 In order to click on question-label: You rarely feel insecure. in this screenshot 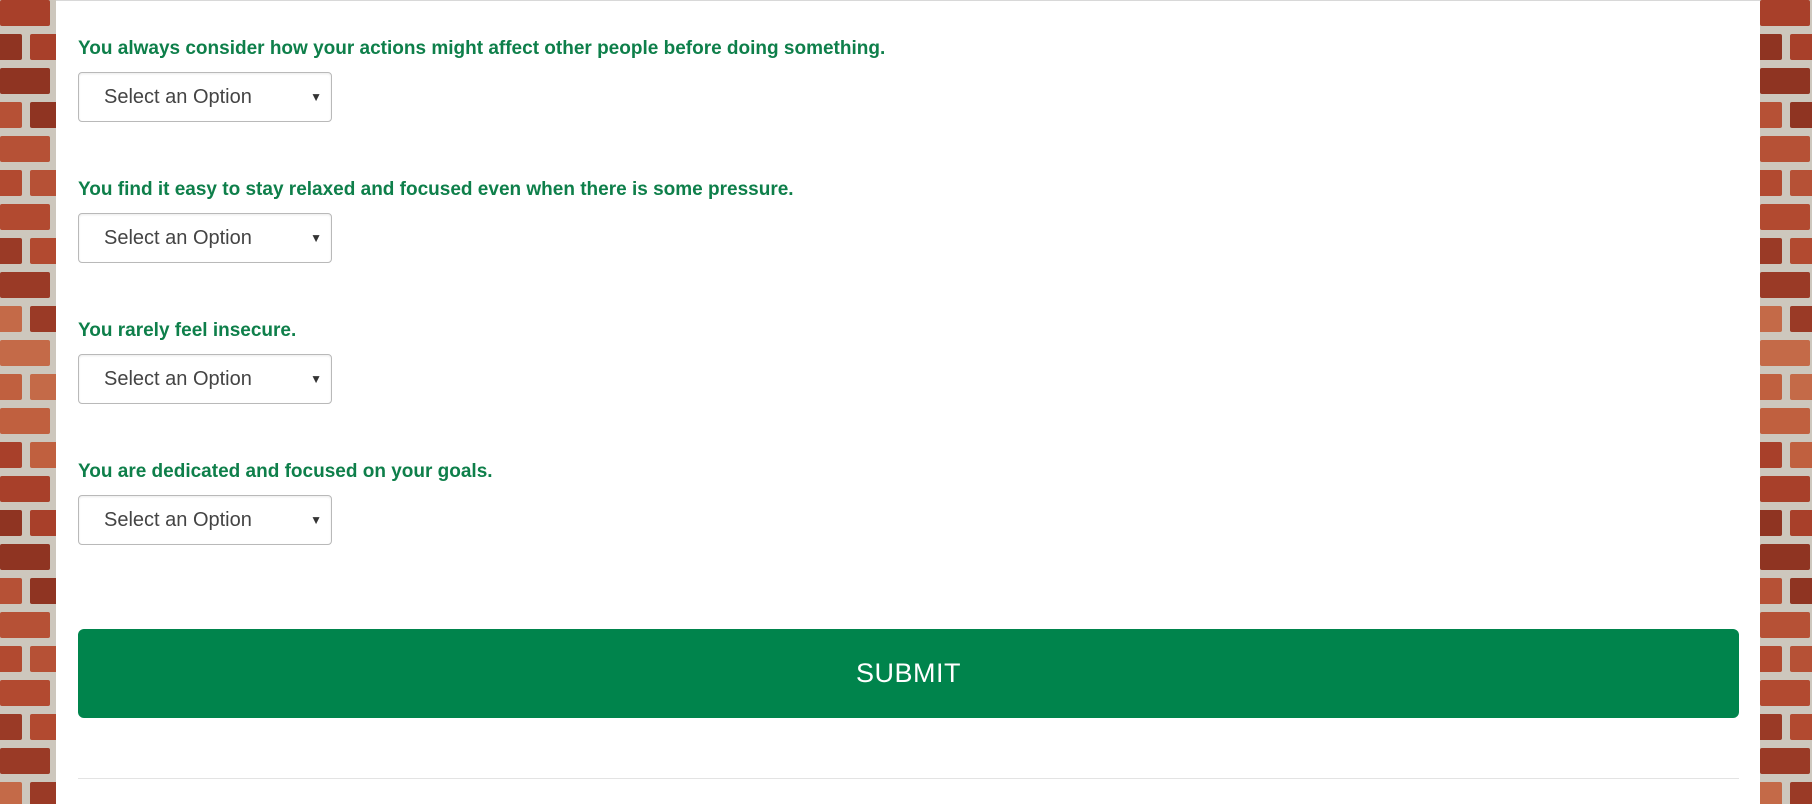, I will do `click(187, 330)`.